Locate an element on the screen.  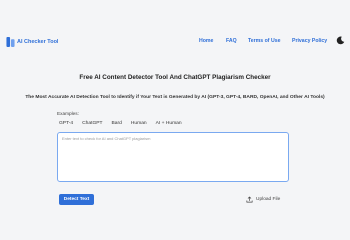
upload-file-label: Upload File is located at coordinates (268, 199).